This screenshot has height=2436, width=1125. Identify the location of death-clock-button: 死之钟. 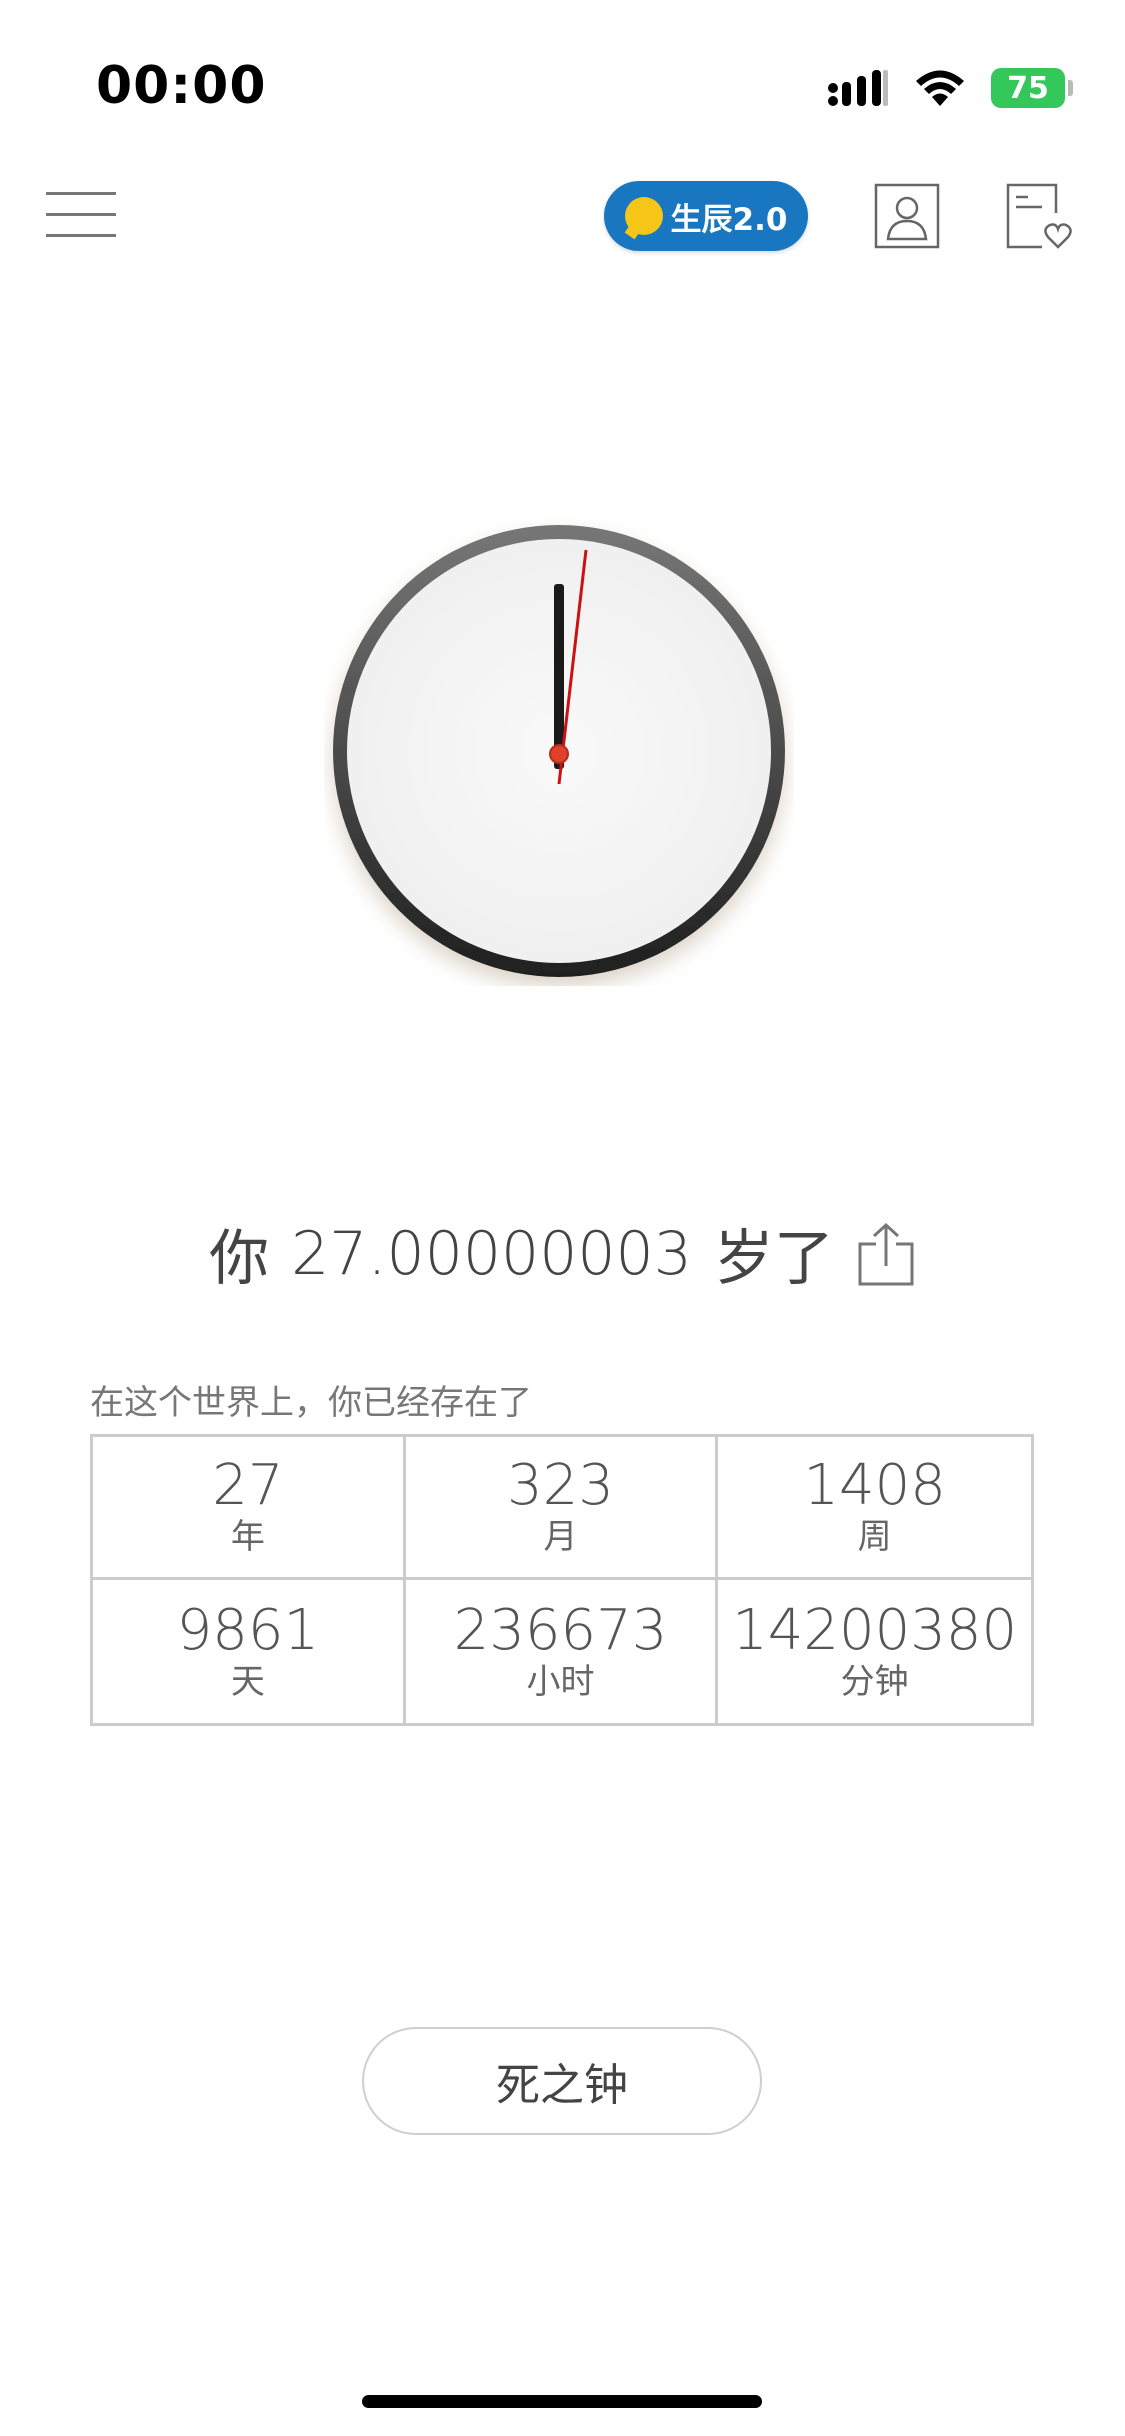
(562, 2081).